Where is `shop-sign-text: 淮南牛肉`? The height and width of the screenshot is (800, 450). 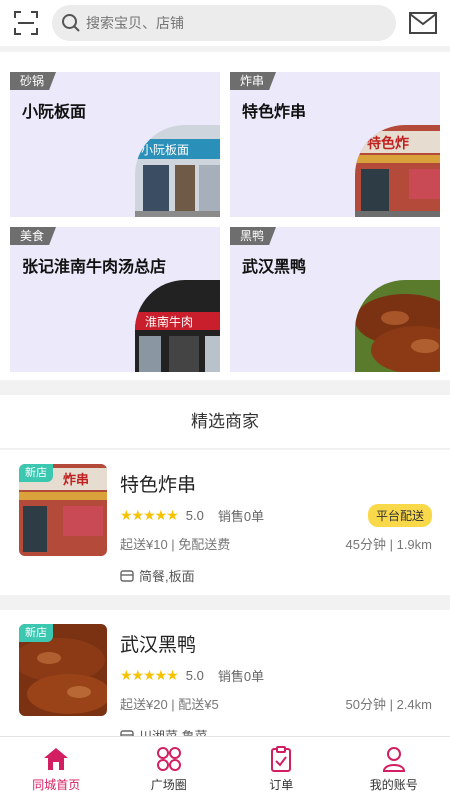
shop-sign-text: 淮南牛肉 is located at coordinates (169, 321).